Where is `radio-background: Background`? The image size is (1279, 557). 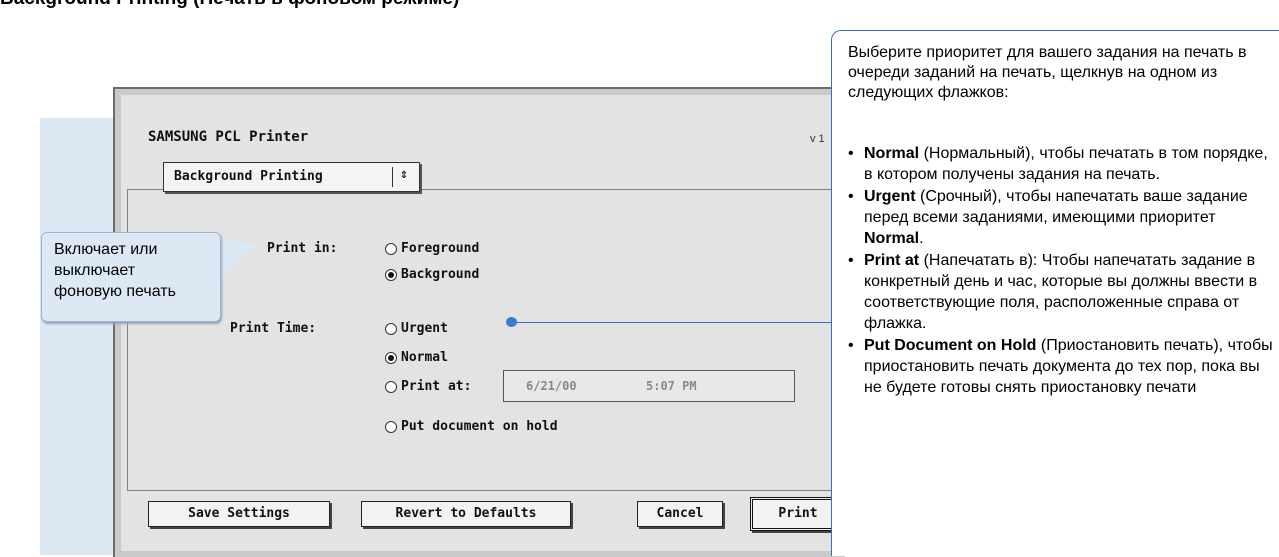 radio-background: Background is located at coordinates (432, 274).